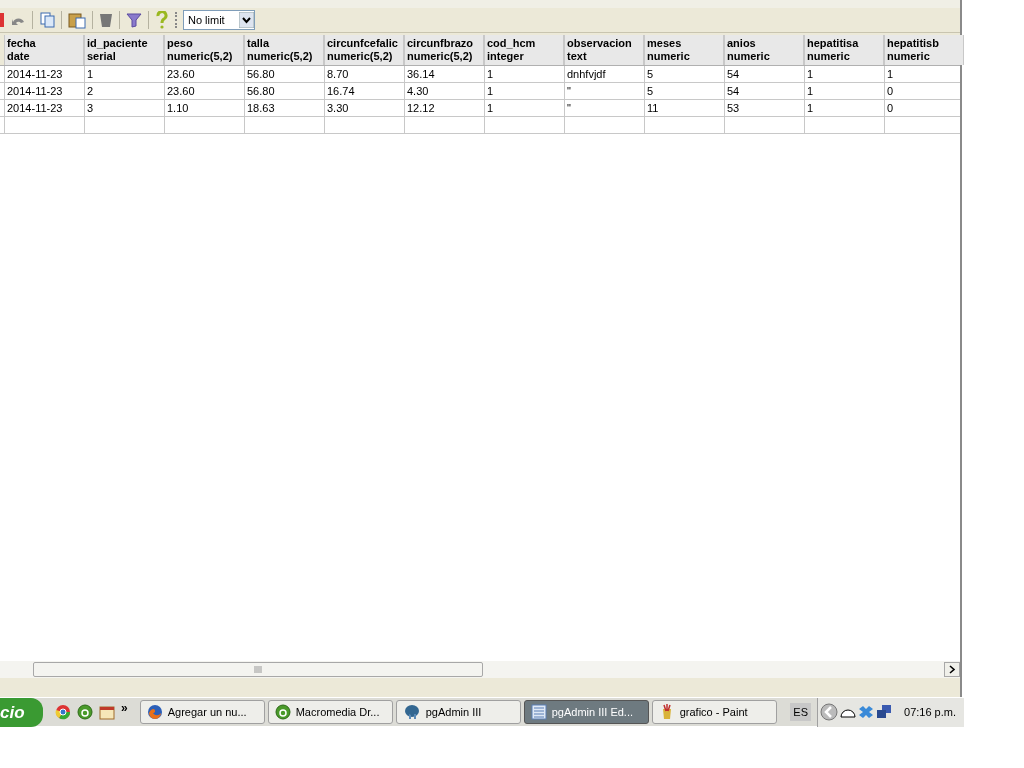 The image size is (1024, 768). Describe the element at coordinates (684, 50) in the screenshot. I see `column-header: meses numeric` at that location.